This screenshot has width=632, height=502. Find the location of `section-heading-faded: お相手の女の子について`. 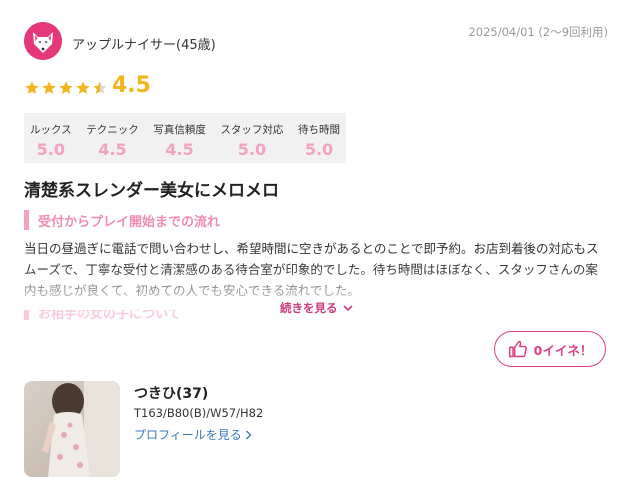

section-heading-faded: お相手の女の子について is located at coordinates (102, 315).